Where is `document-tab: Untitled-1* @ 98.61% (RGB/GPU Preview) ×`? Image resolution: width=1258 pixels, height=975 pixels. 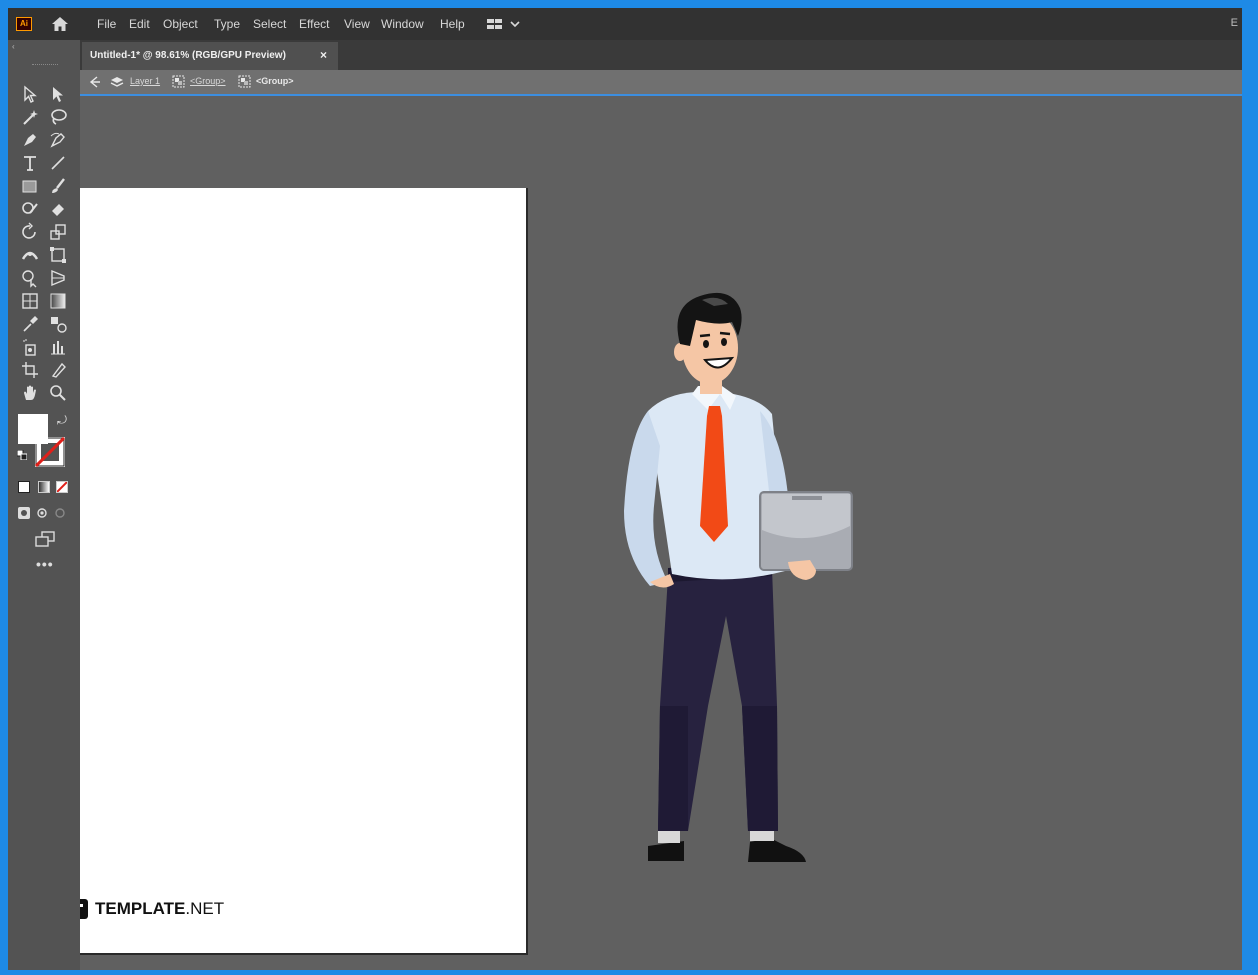
document-tab: Untitled-1* @ 98.61% (RGB/GPU Preview) × is located at coordinates (210, 56).